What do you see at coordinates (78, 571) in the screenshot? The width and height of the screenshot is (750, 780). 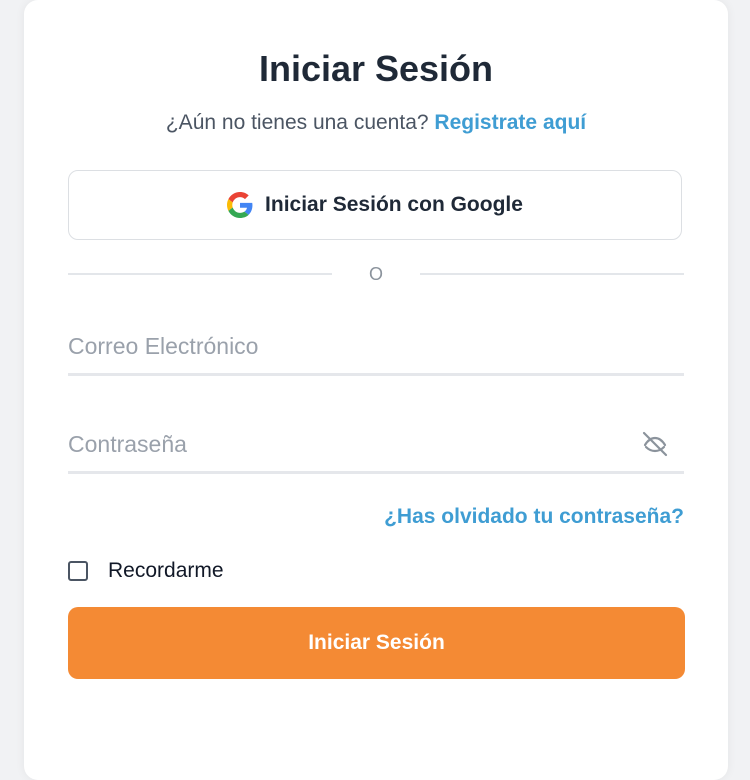 I see `remember-me-checkbox` at bounding box center [78, 571].